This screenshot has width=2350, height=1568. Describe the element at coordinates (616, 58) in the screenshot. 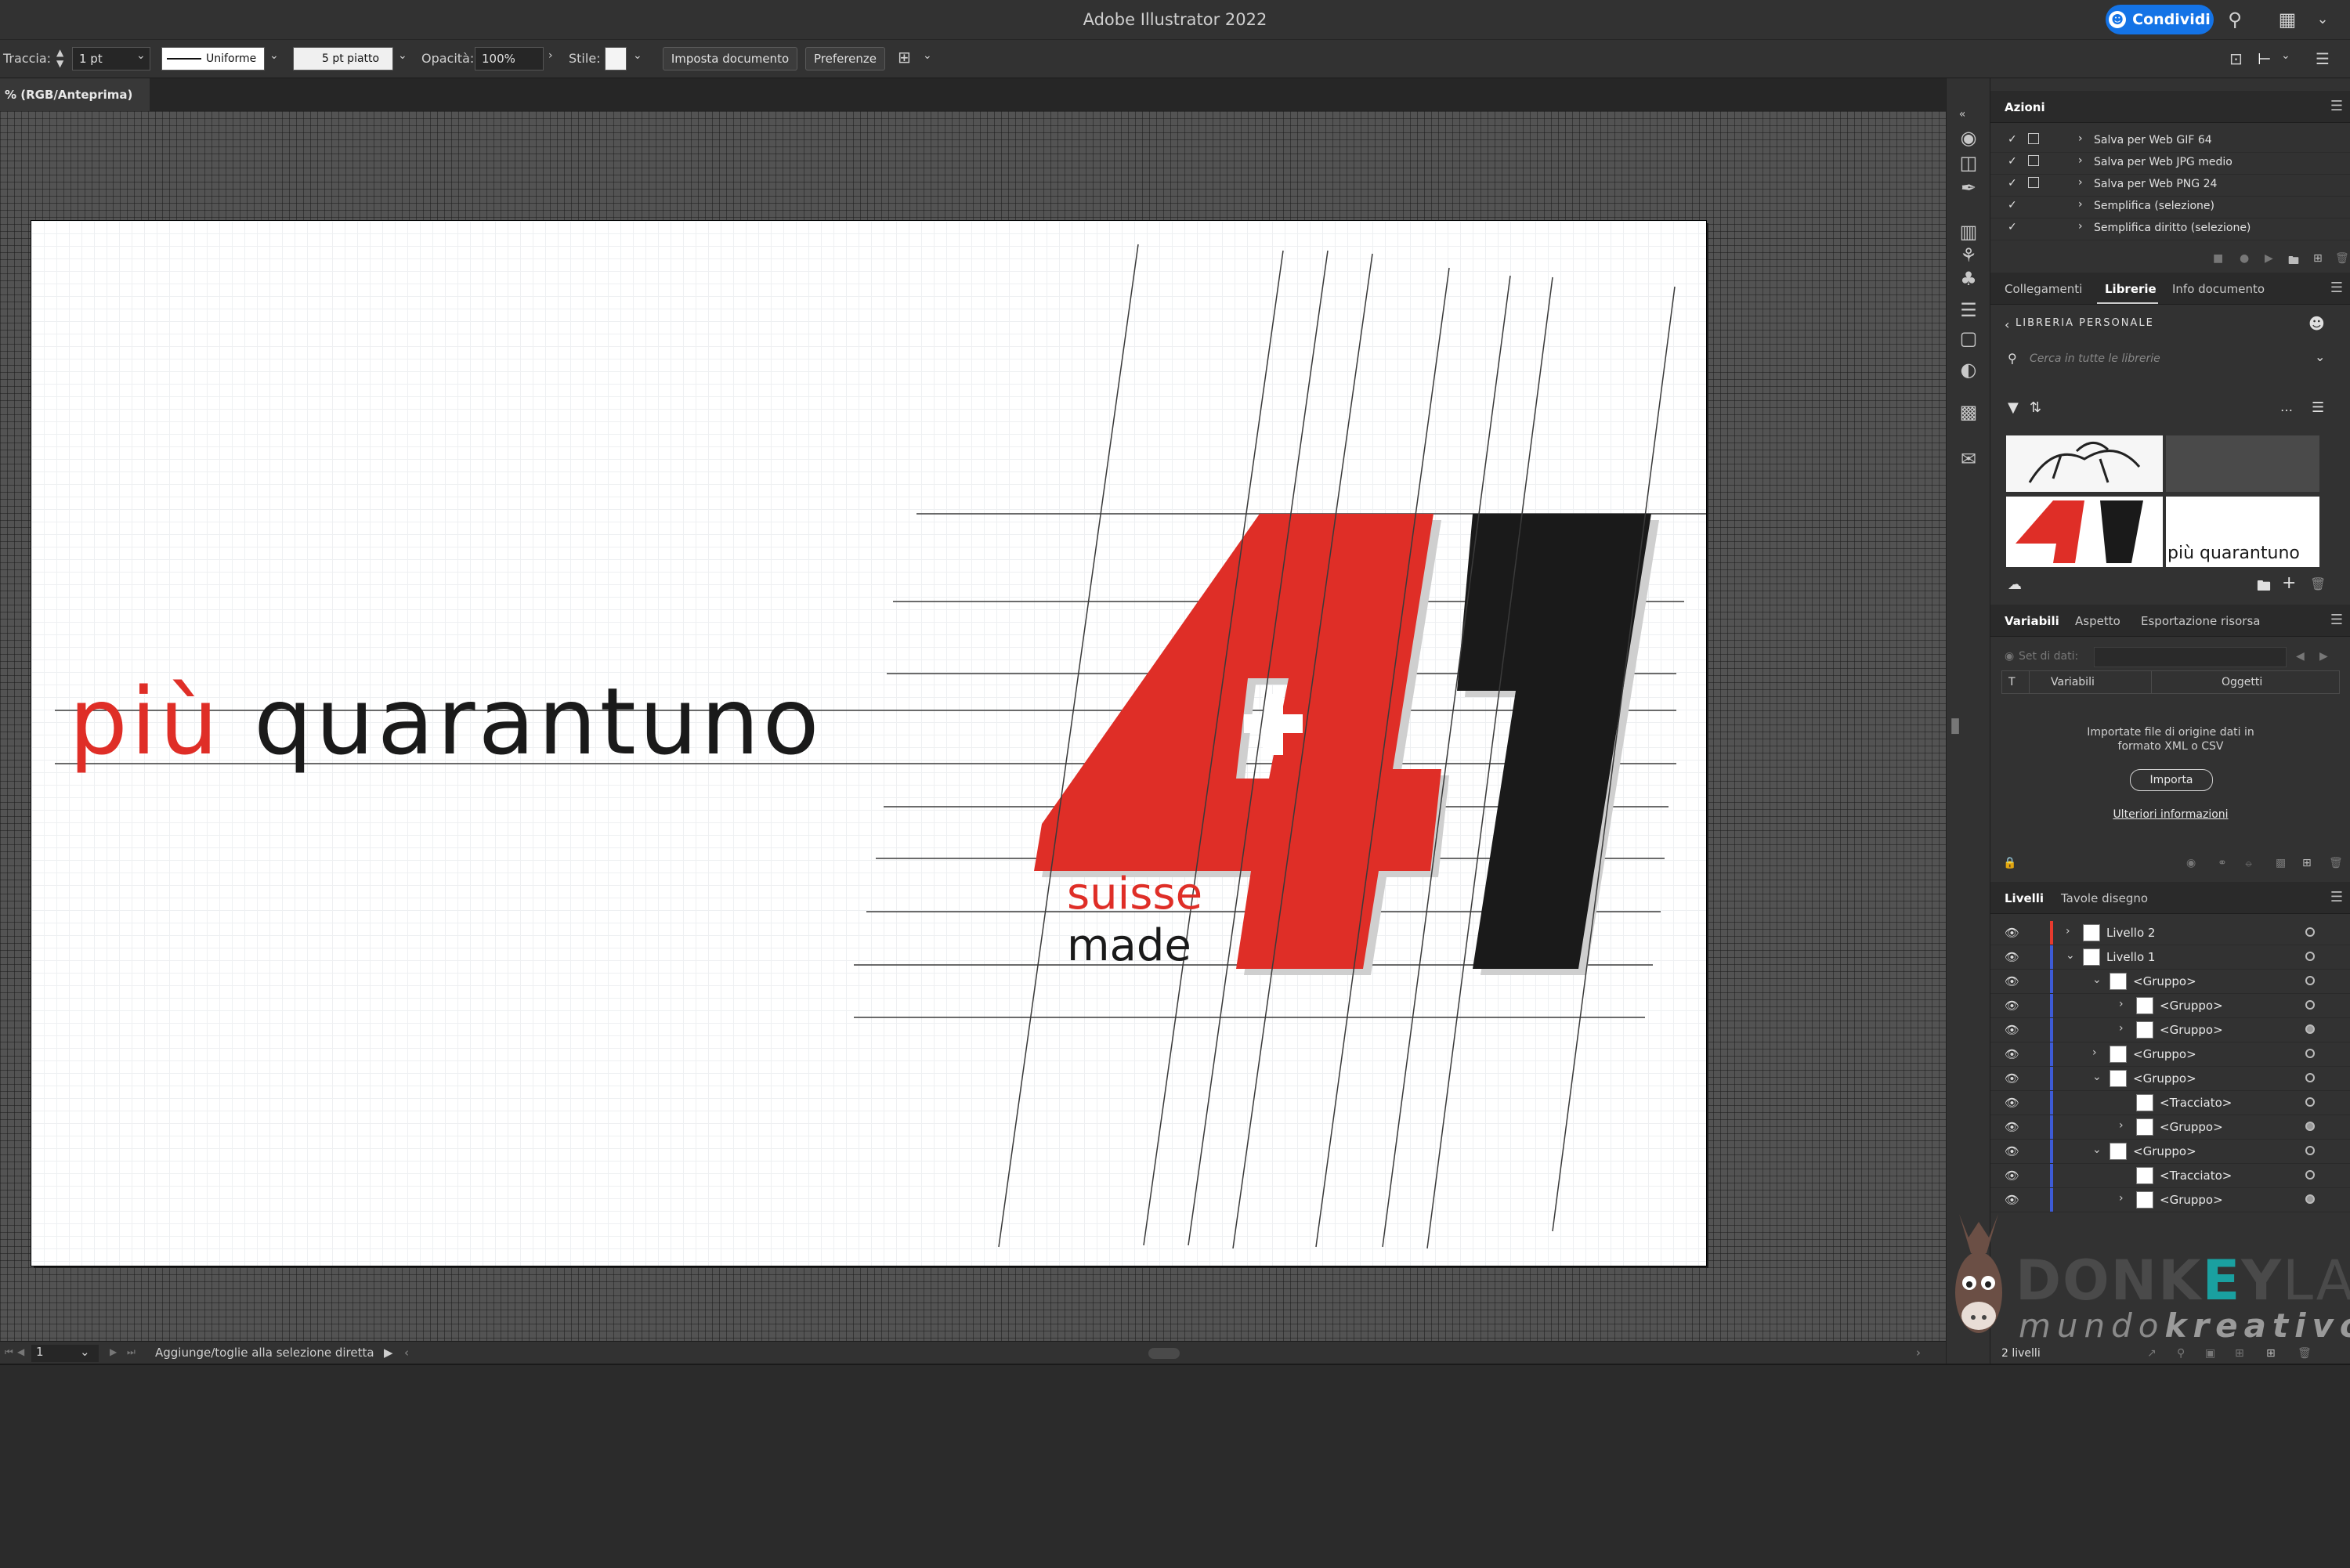

I see `graphic-style-swatch` at that location.